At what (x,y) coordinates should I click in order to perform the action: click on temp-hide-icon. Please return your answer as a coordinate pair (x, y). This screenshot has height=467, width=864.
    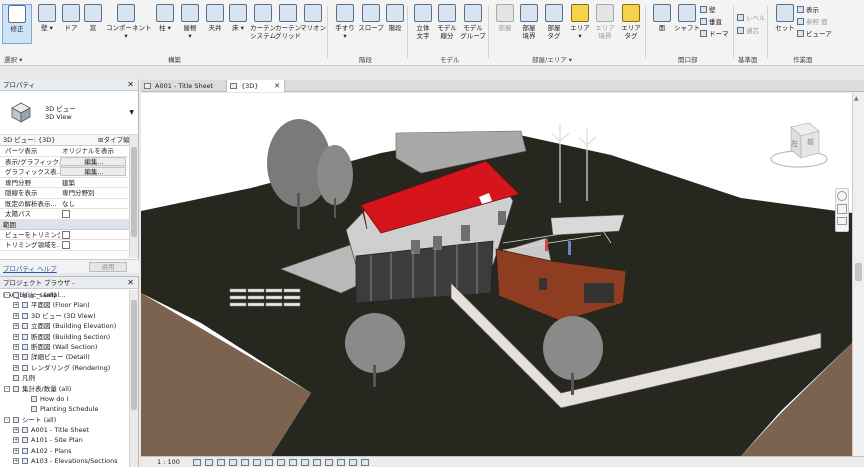
    Looking at the image, I should click on (293, 462).